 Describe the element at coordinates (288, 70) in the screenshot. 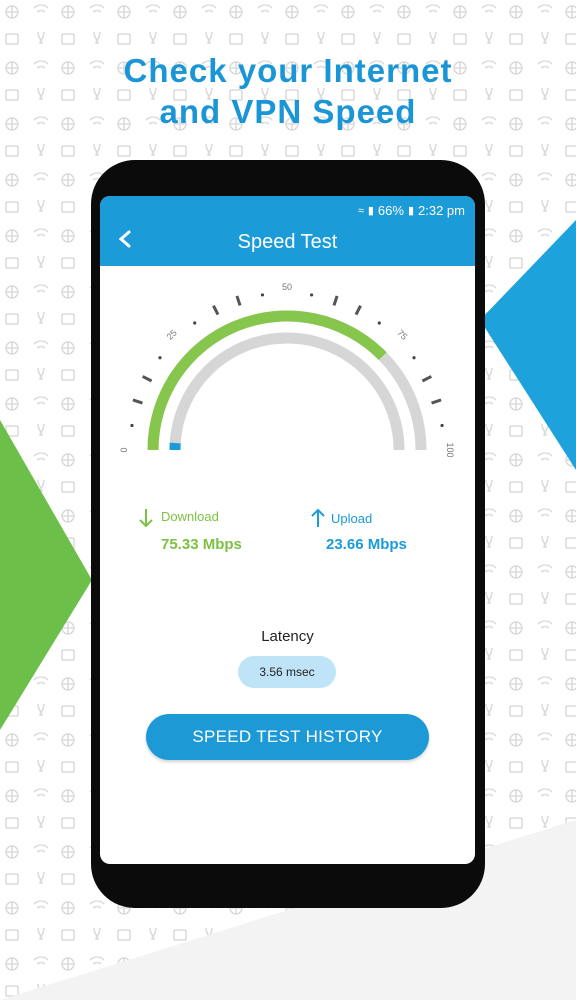

I see `headline-line-1: Check your Internet` at that location.